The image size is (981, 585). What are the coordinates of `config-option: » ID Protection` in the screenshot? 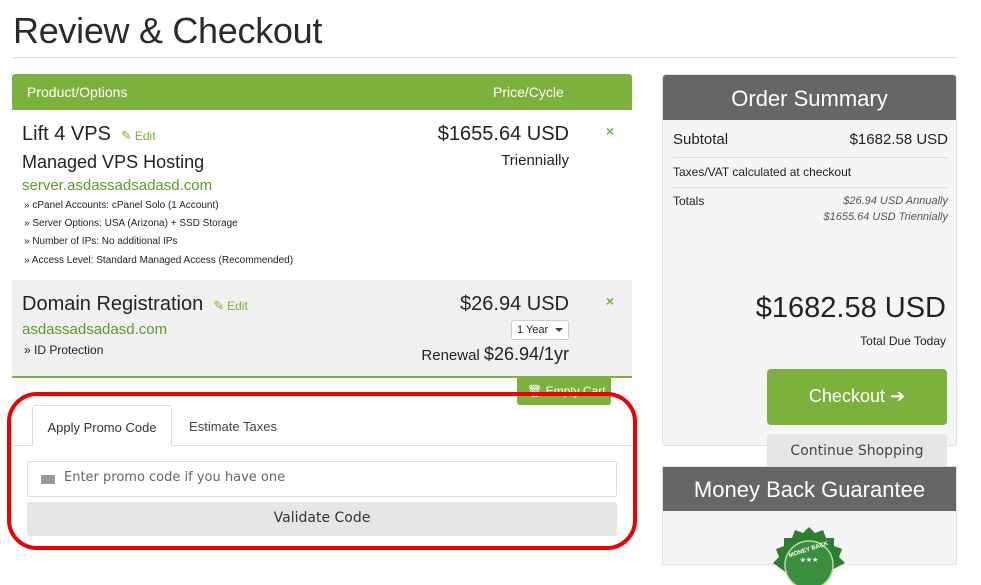 It's located at (64, 350).